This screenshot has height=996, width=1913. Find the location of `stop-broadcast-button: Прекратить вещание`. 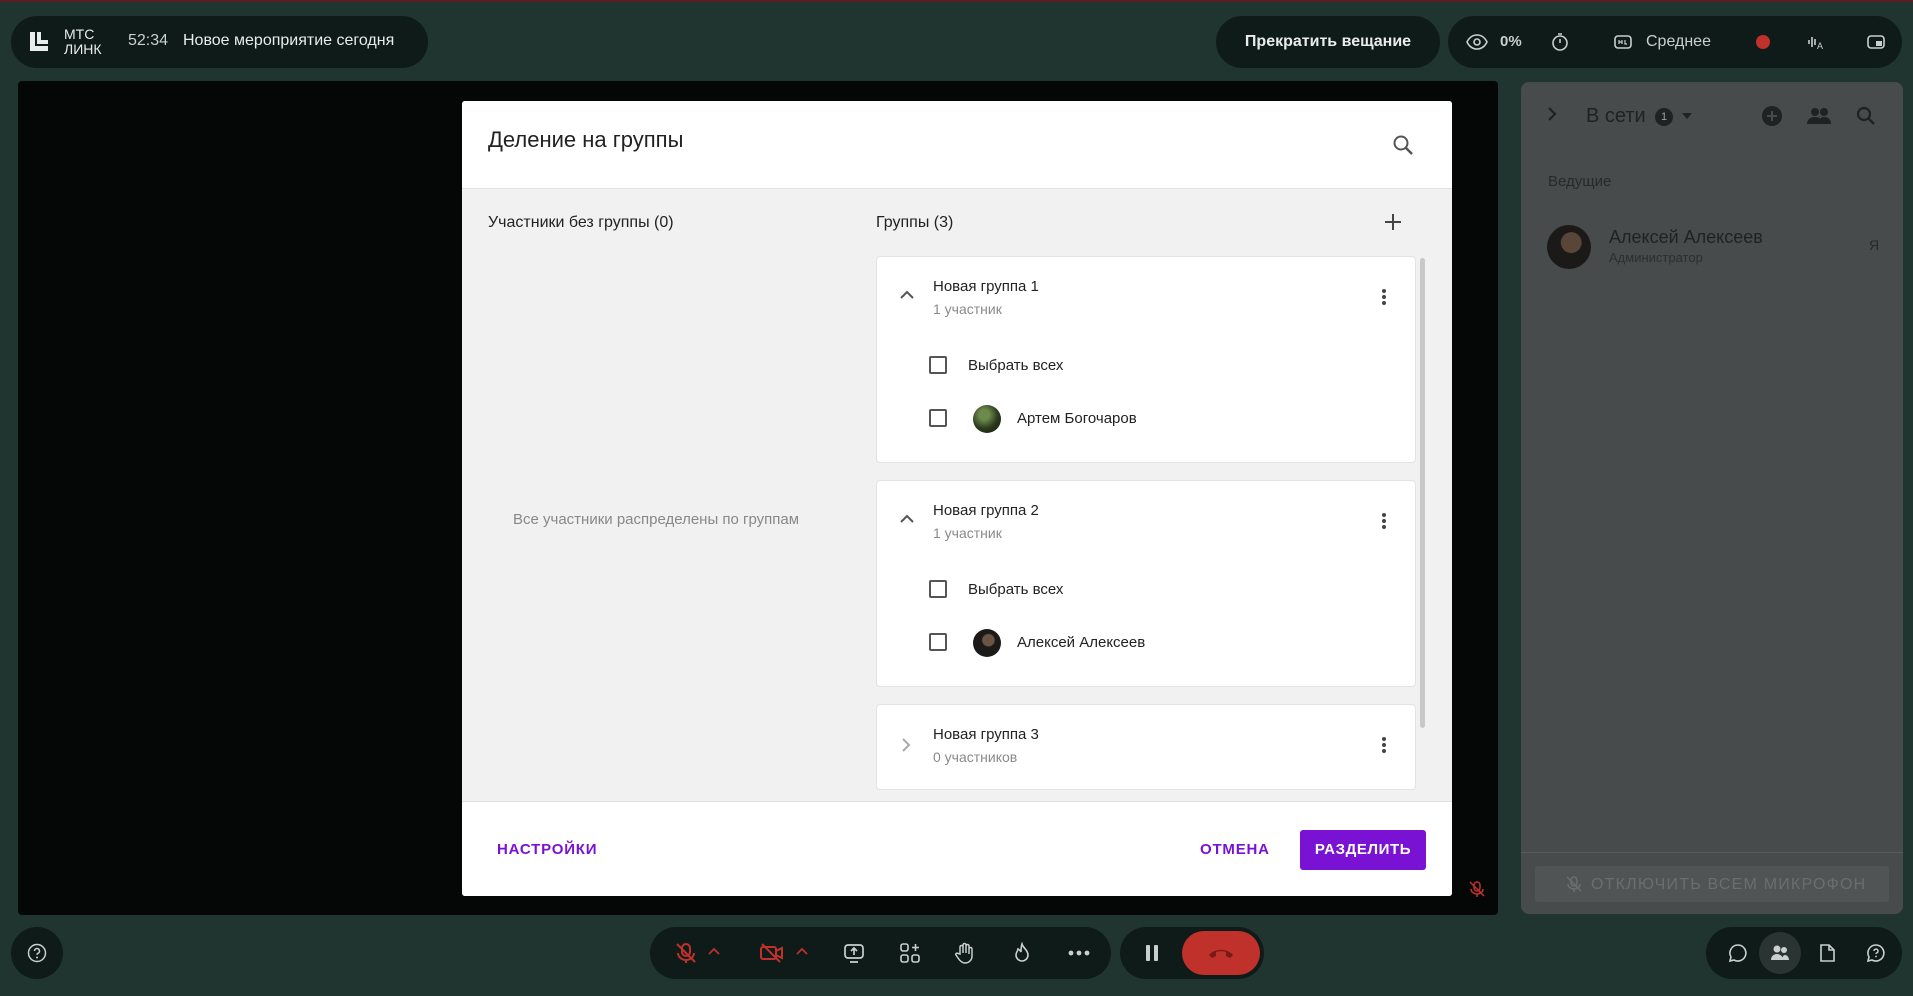

stop-broadcast-button: Прекратить вещание is located at coordinates (1328, 42).